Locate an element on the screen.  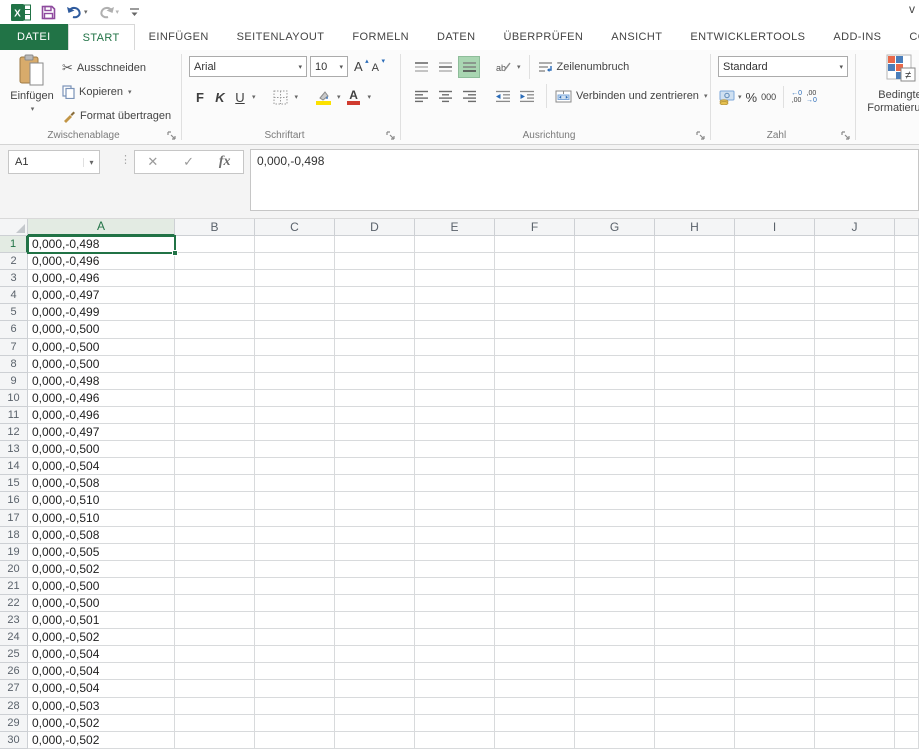
orientation-dropdown-arrow: ▾ is located at coordinates (519, 67).